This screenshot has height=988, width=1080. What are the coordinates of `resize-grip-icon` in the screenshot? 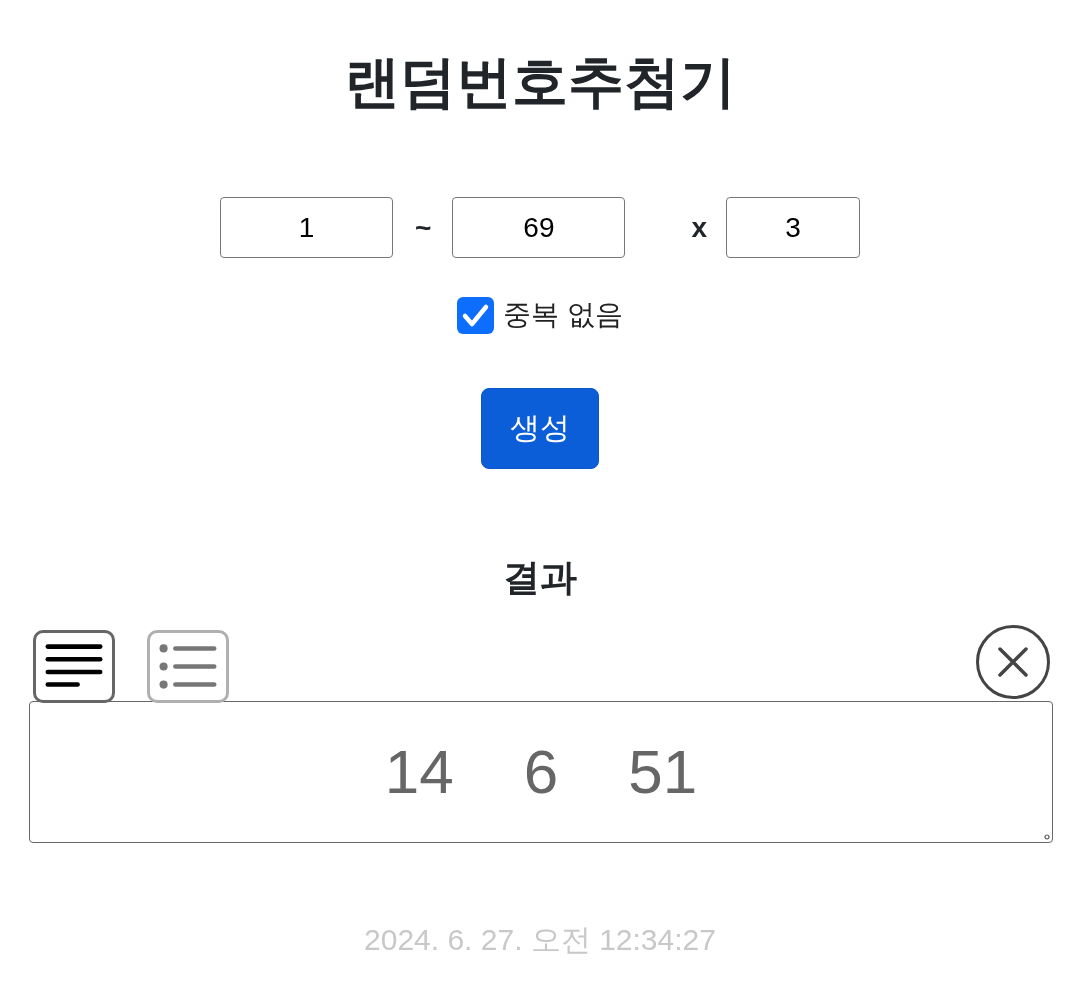 It's located at (1047, 837).